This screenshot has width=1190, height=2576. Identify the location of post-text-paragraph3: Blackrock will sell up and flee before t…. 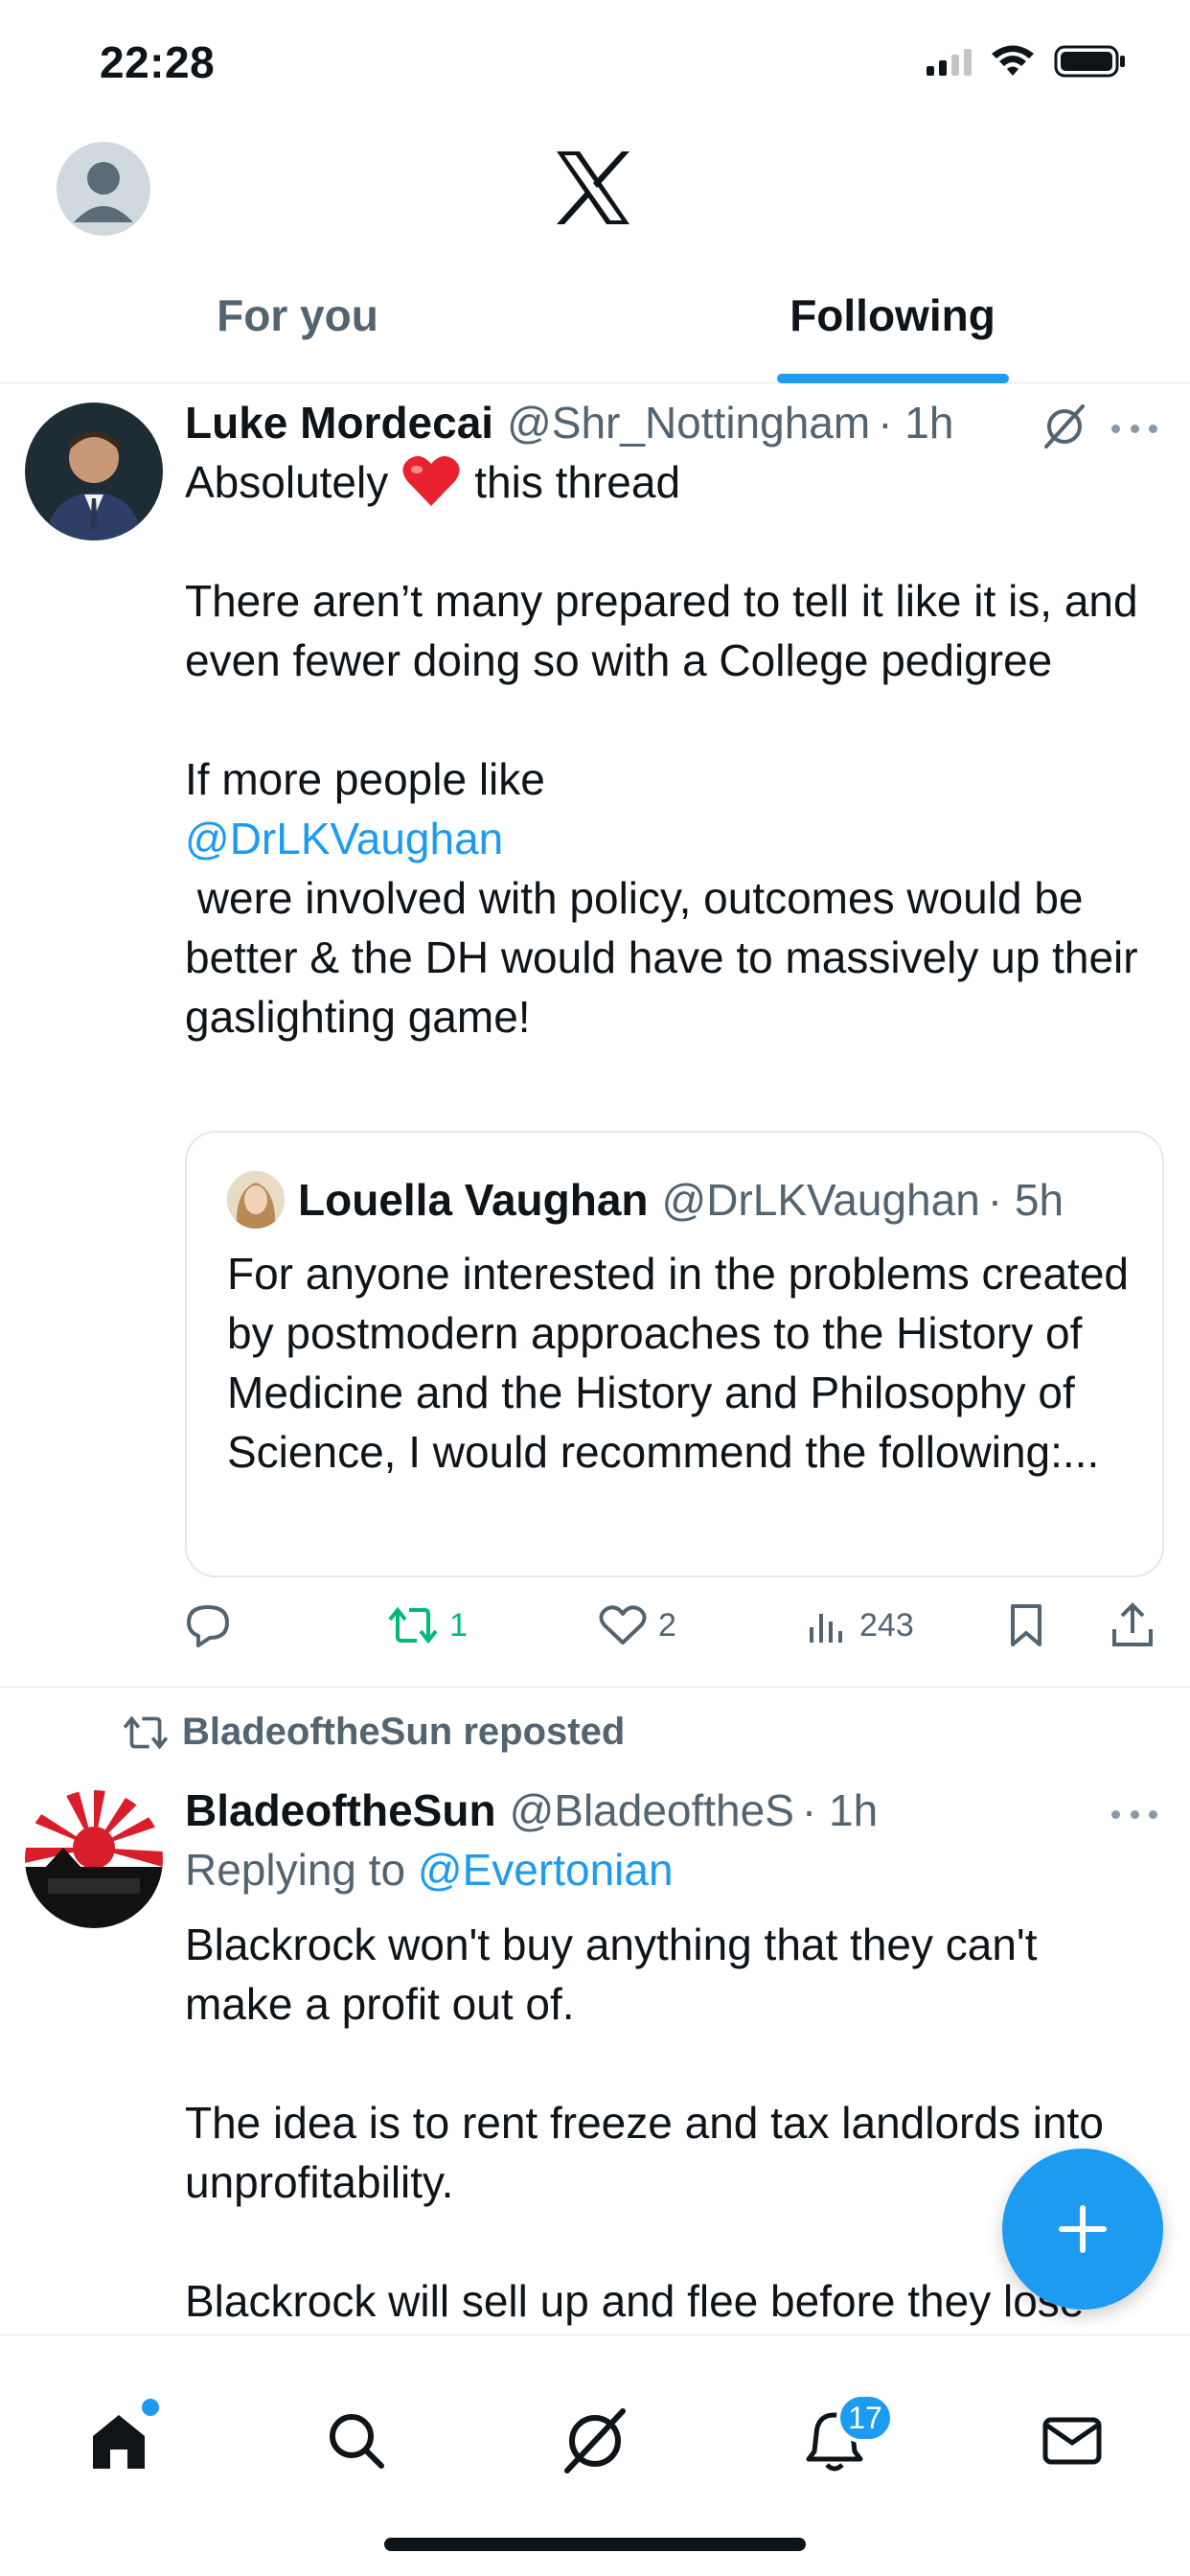
(635, 2301).